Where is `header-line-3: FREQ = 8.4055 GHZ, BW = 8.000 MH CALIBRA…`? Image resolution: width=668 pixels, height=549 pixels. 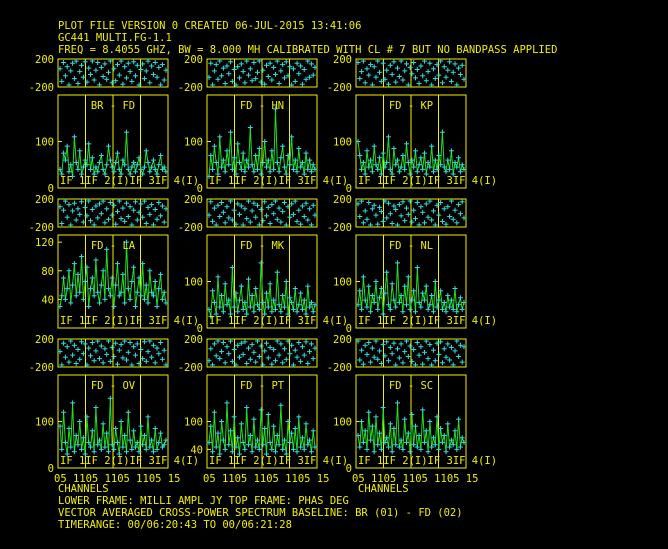 header-line-3: FREQ = 8.4055 GHZ, BW = 8.000 MH CALIBRA… is located at coordinates (307, 50).